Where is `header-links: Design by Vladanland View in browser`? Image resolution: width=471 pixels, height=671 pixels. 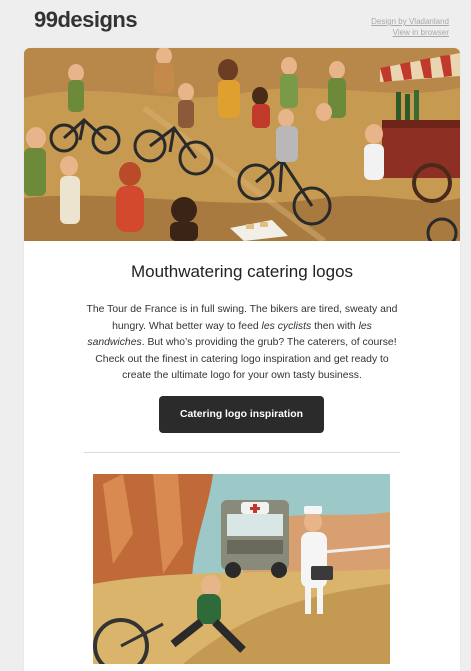
header-links: Design by Vladanland View in browser is located at coordinates (410, 27).